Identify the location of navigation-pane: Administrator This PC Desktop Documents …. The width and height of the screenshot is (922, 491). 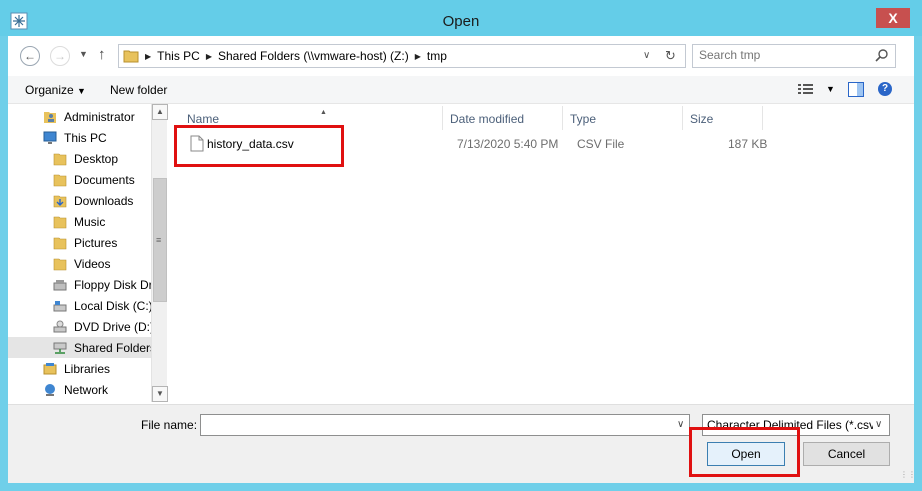
(88, 254).